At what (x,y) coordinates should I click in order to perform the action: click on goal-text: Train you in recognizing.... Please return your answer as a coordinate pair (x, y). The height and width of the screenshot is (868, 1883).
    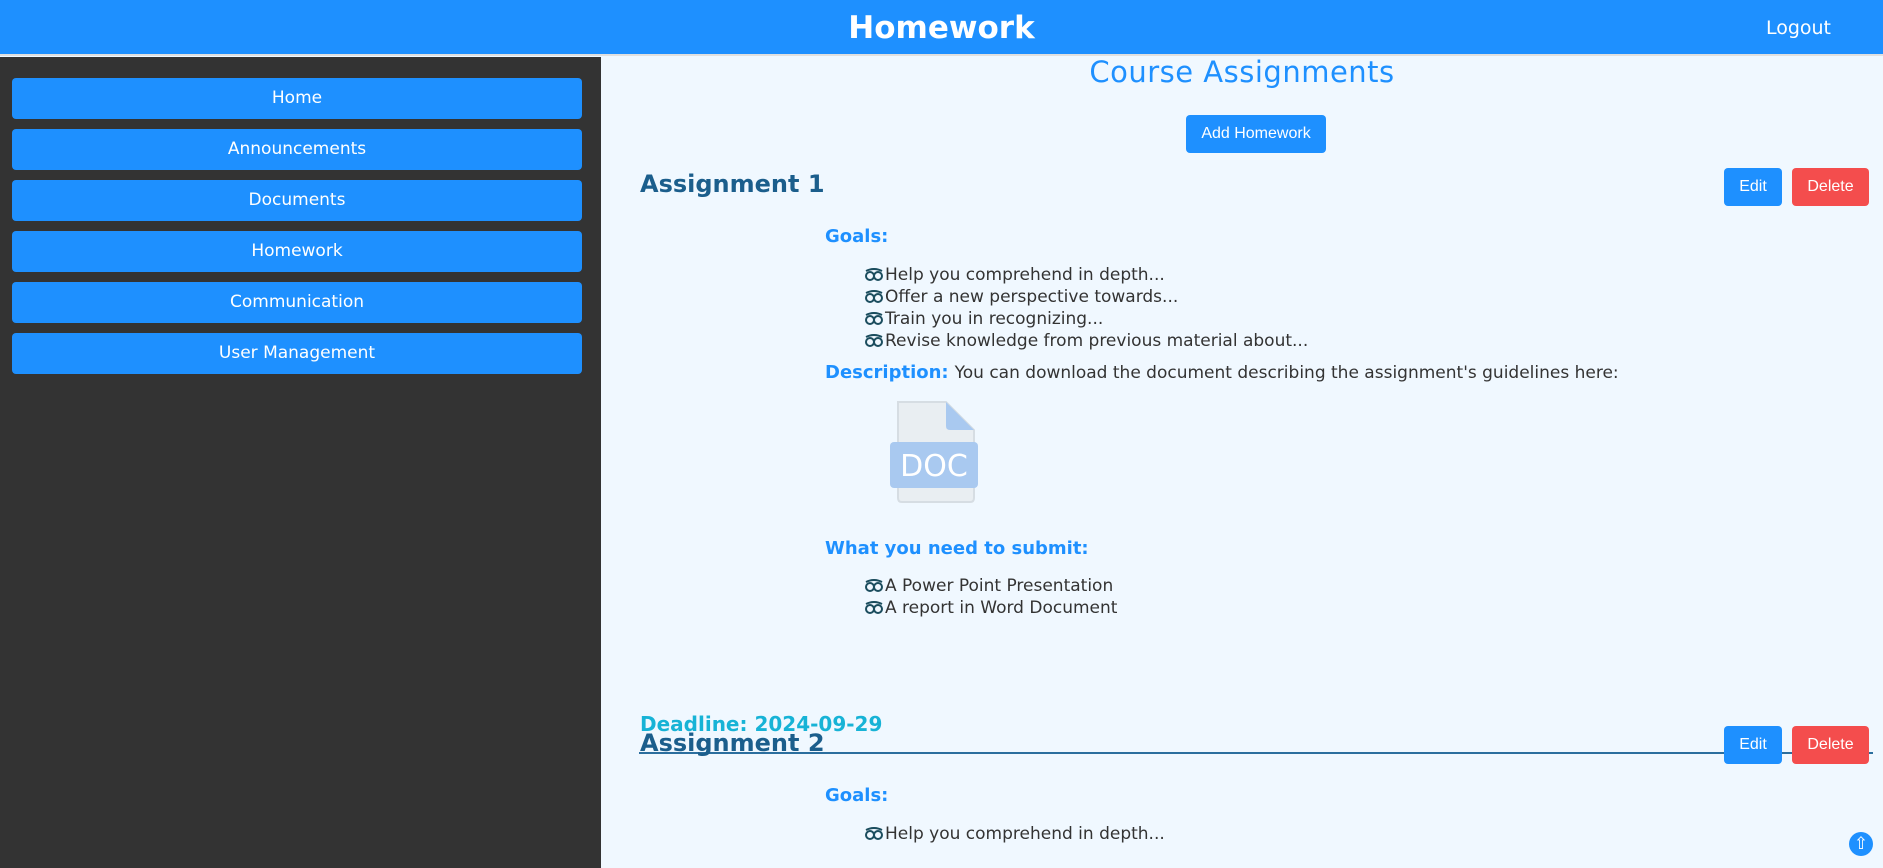
    Looking at the image, I should click on (994, 319).